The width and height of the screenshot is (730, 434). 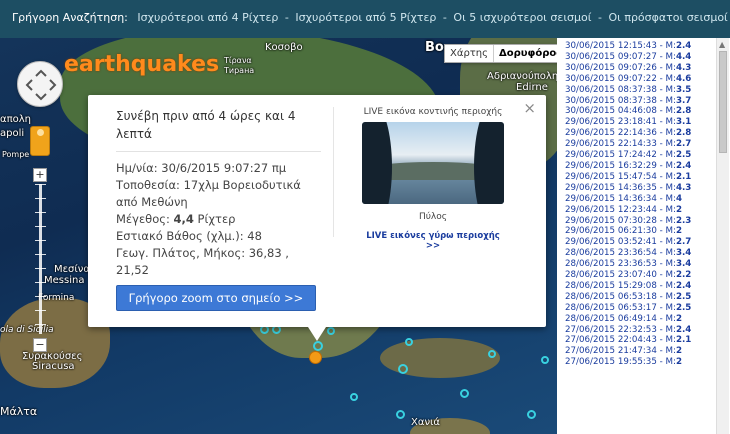 I want to click on place-pompei: Pompe, so click(x=16, y=154).